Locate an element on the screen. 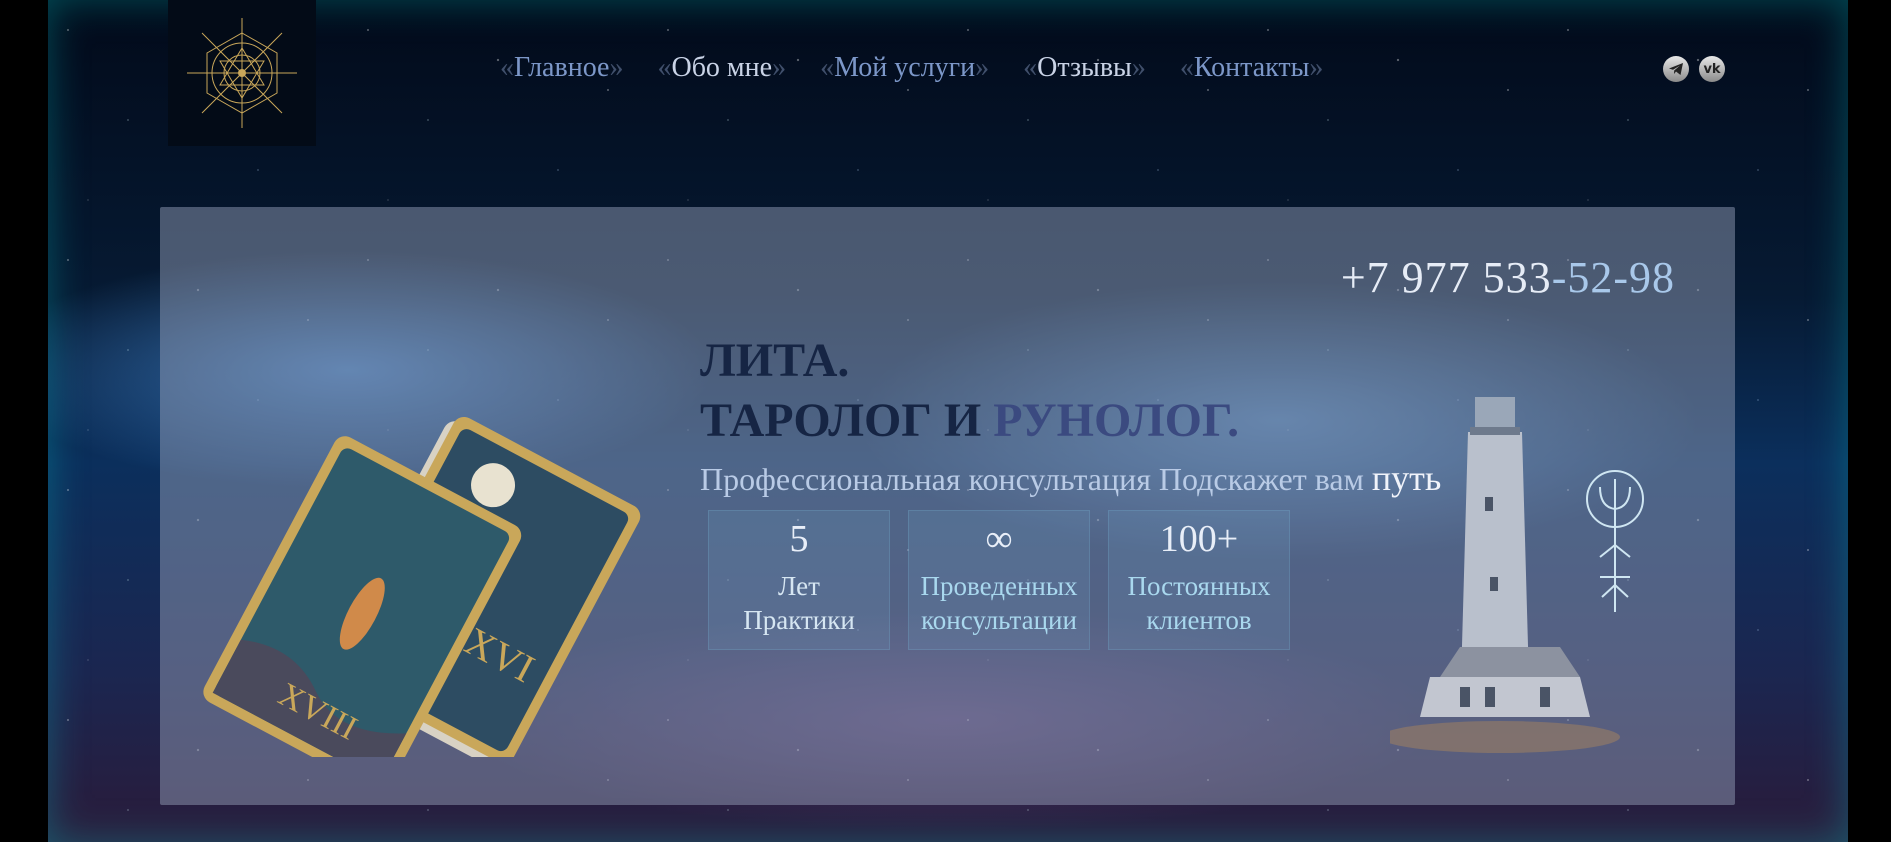 This screenshot has width=1891, height=865. nav-item-reviews: «Отзывы» is located at coordinates (1084, 68).